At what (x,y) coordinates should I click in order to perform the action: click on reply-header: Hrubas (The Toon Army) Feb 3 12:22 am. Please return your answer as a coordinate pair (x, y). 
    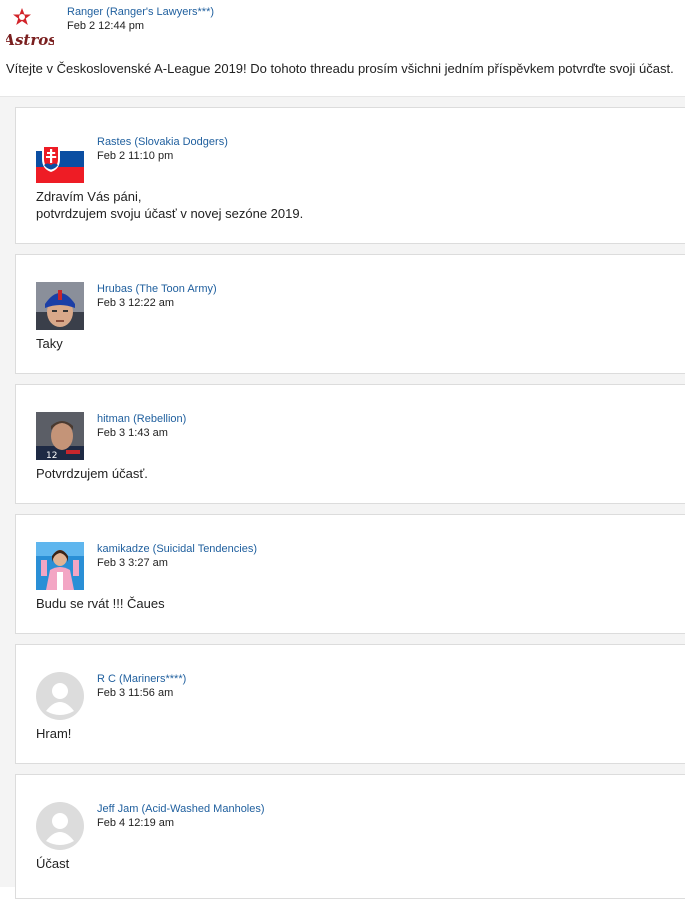
    Looking at the image, I should click on (157, 296).